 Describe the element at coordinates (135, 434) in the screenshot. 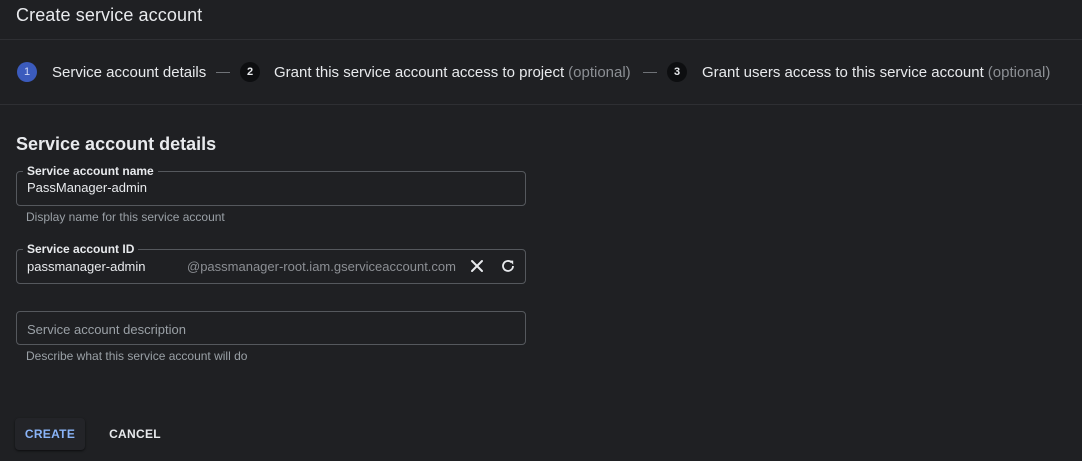

I see `cancel-button: CANCEL` at that location.